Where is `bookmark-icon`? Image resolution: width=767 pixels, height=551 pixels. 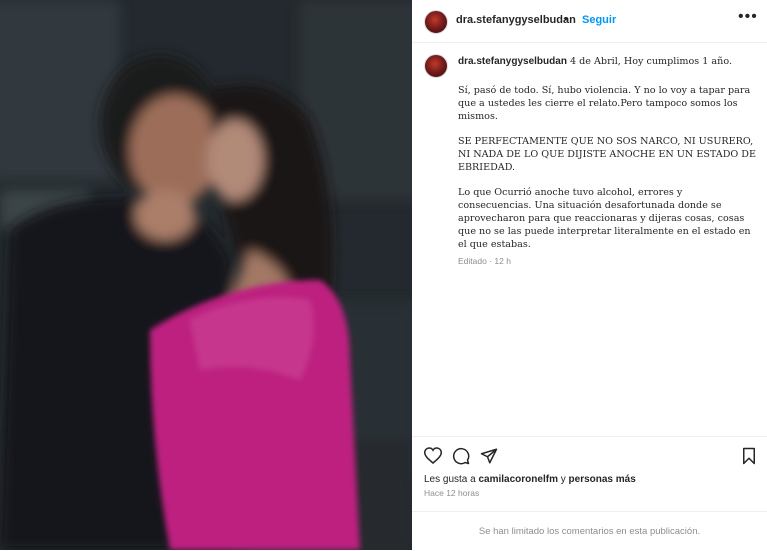 bookmark-icon is located at coordinates (749, 458).